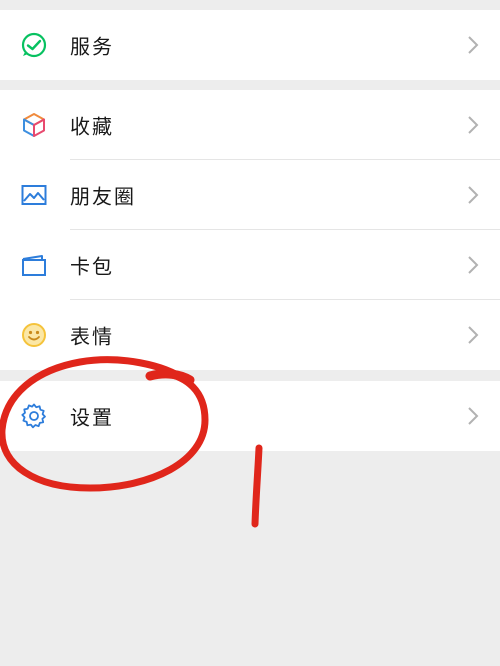  What do you see at coordinates (34, 265) in the screenshot?
I see `card-wallet-icon` at bounding box center [34, 265].